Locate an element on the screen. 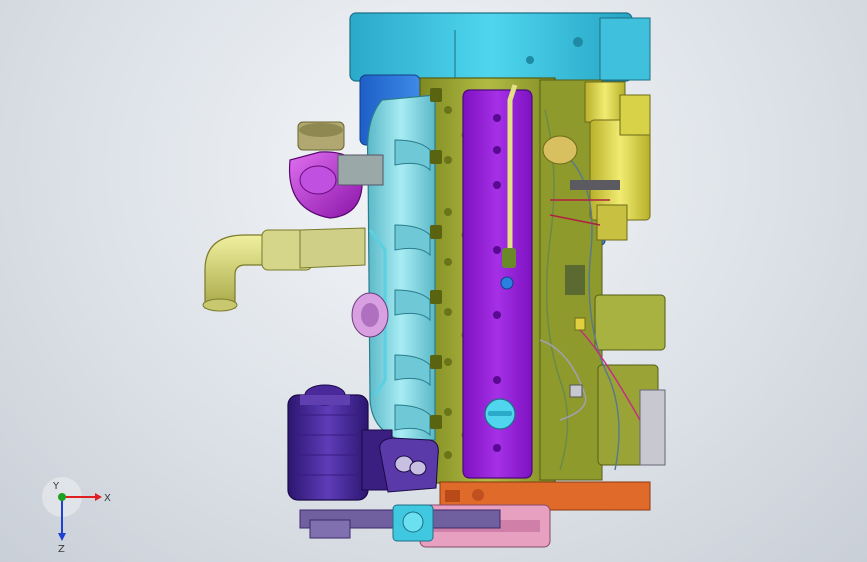 The image size is (867, 562). z-axis-label: Z is located at coordinates (61, 549).